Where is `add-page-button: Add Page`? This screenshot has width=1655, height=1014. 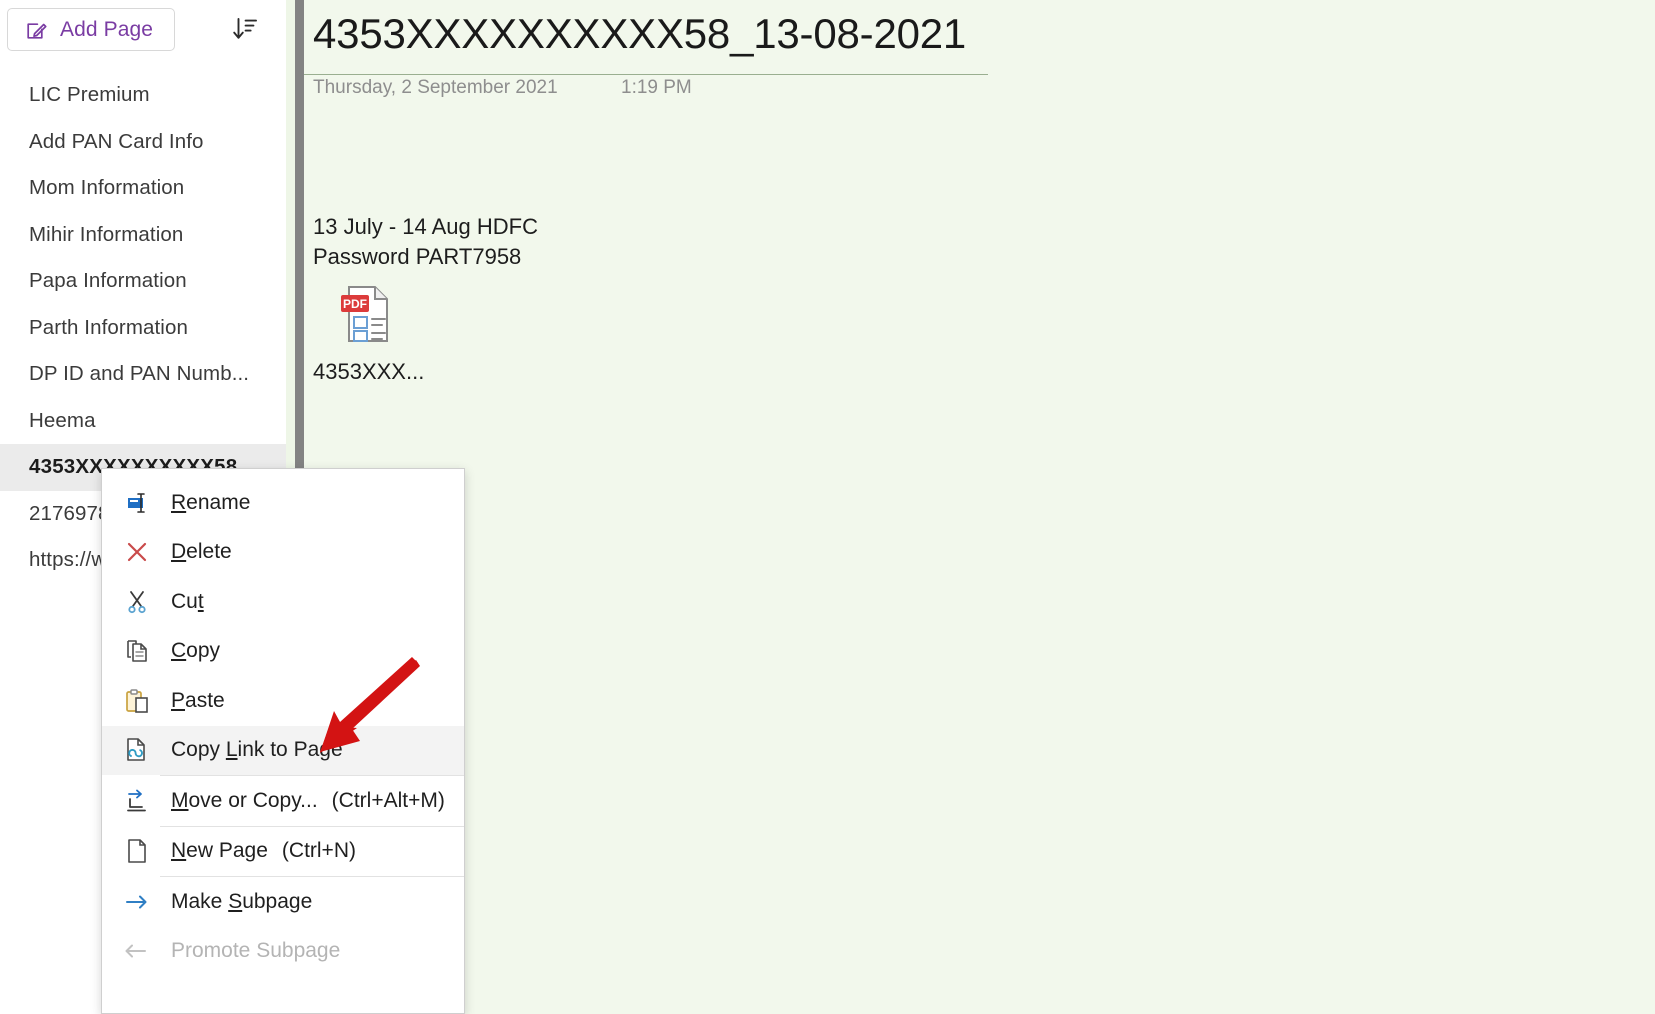 add-page-button: Add Page is located at coordinates (91, 29).